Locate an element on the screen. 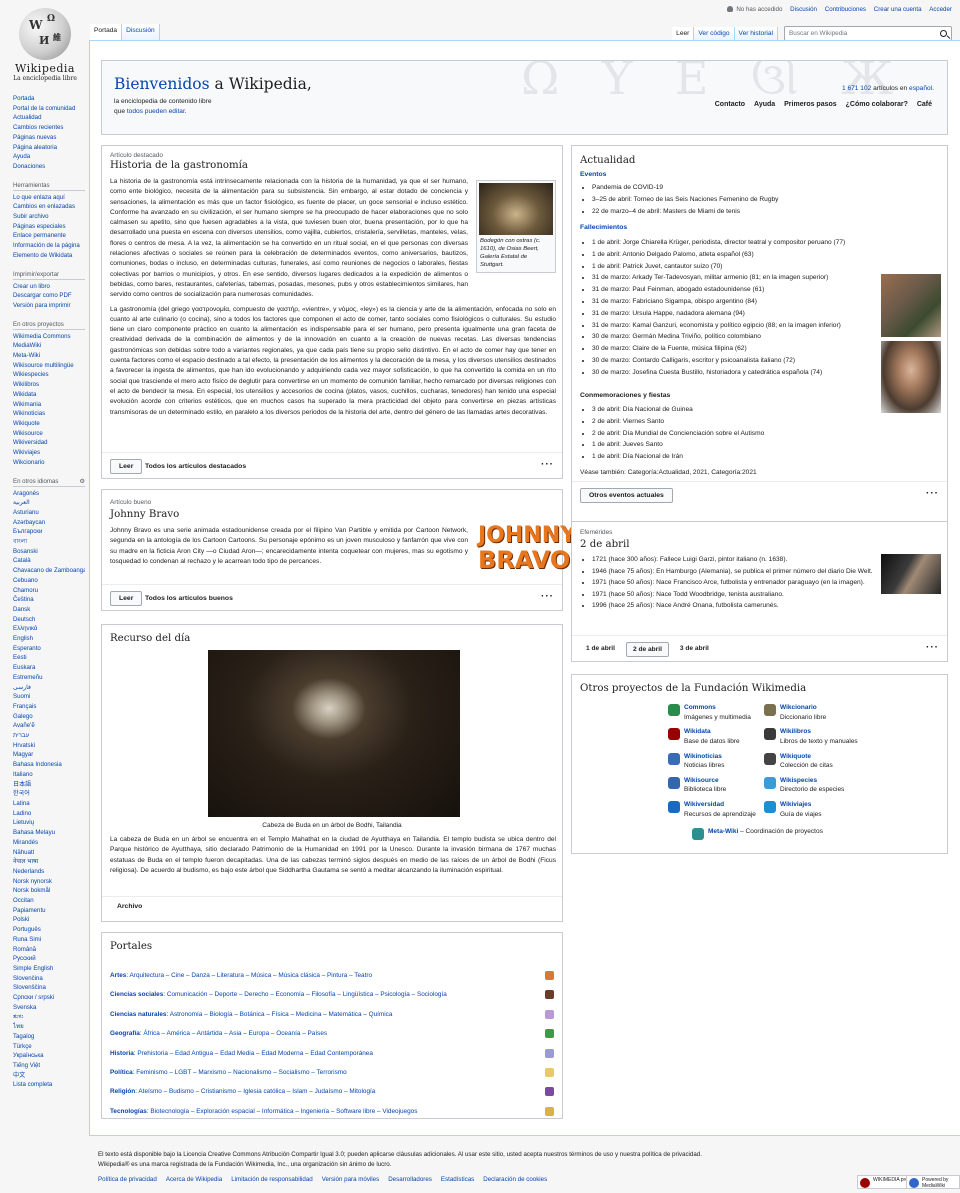 The height and width of the screenshot is (1193, 960). article-count-language: español is located at coordinates (920, 88).